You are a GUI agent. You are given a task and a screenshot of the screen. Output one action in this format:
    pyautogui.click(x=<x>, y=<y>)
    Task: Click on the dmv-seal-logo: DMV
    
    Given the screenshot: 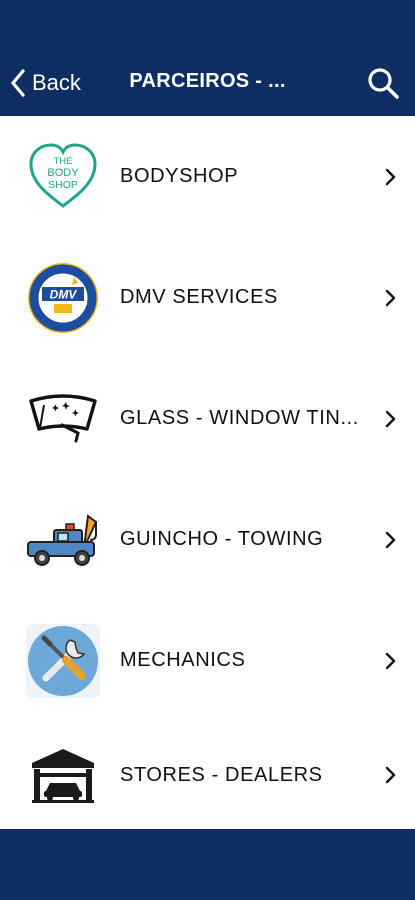 What is the action you would take?
    pyautogui.click(x=62, y=297)
    